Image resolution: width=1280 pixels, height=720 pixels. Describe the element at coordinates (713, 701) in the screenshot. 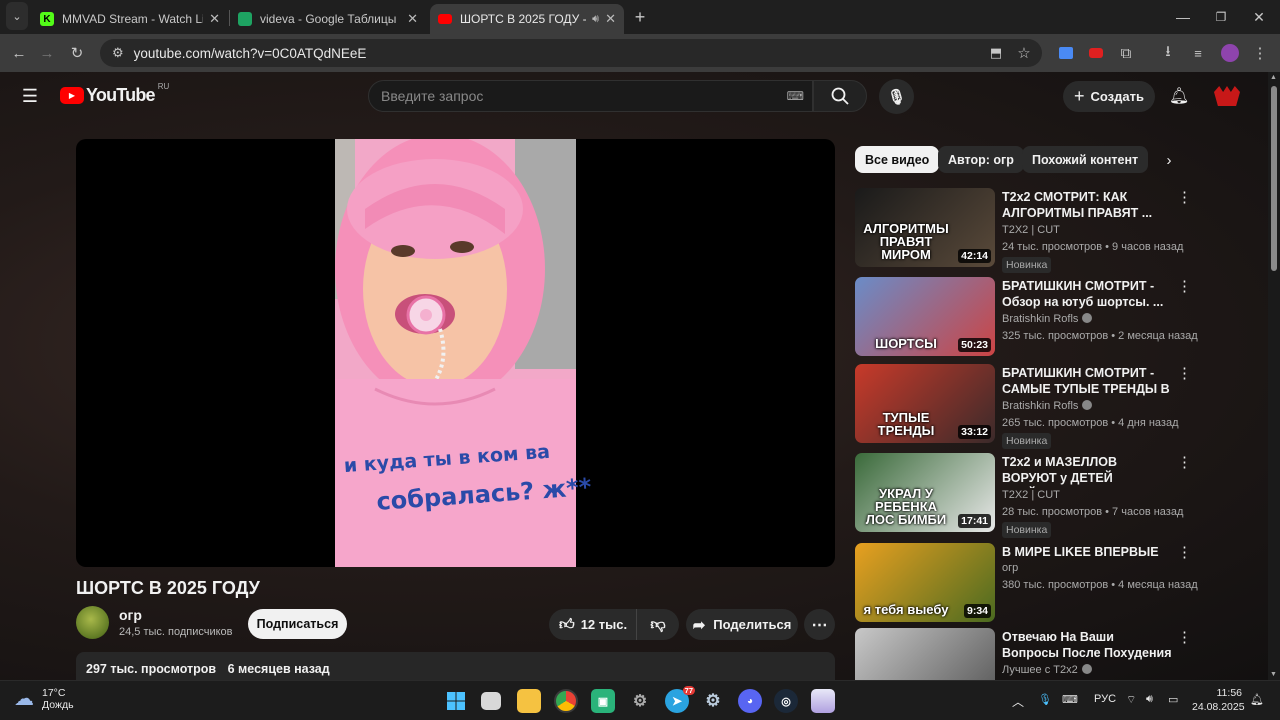

I see `settings-icon: ⚙` at that location.